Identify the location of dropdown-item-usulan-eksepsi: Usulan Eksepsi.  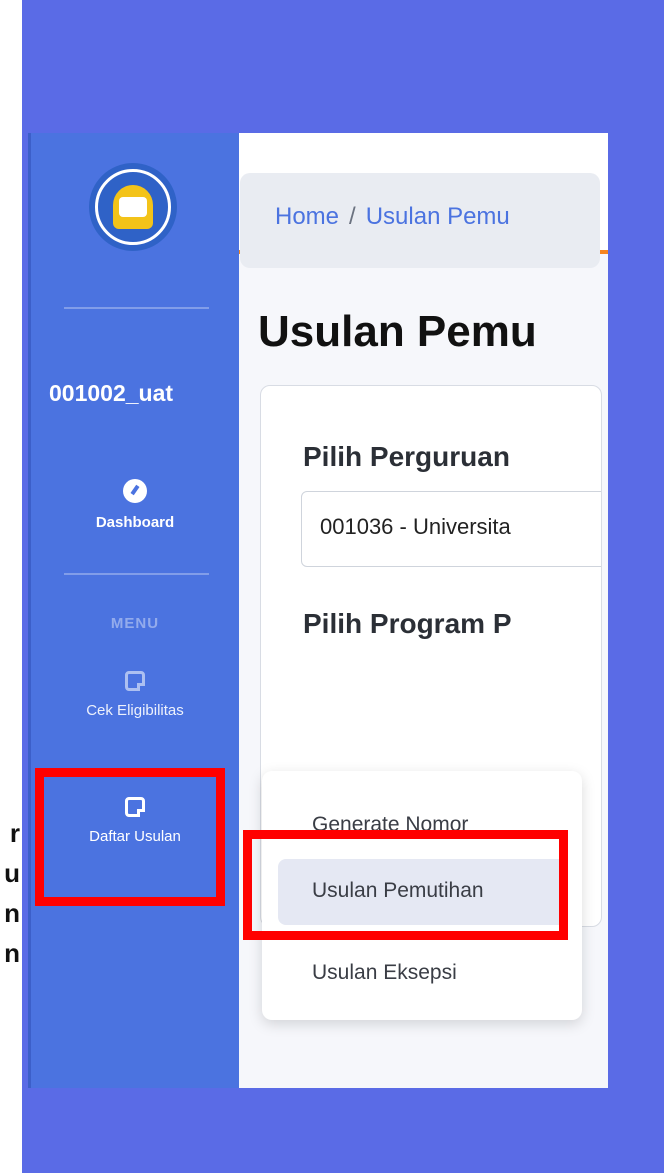
(422, 974).